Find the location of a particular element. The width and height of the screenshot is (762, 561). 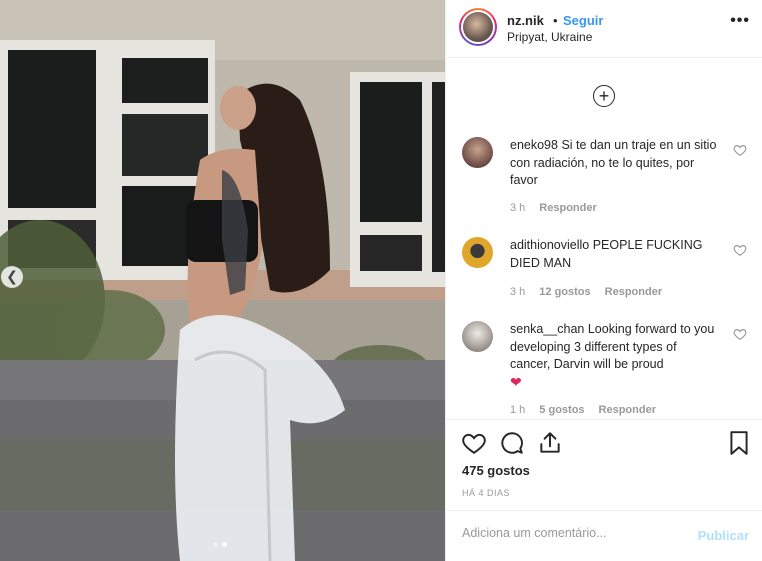

carousel-indicator is located at coordinates (220, 544).